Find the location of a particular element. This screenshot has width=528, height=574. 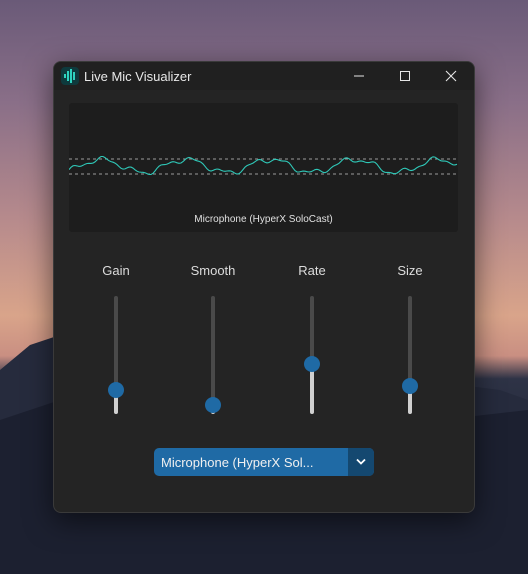

close-icon is located at coordinates (451, 76).